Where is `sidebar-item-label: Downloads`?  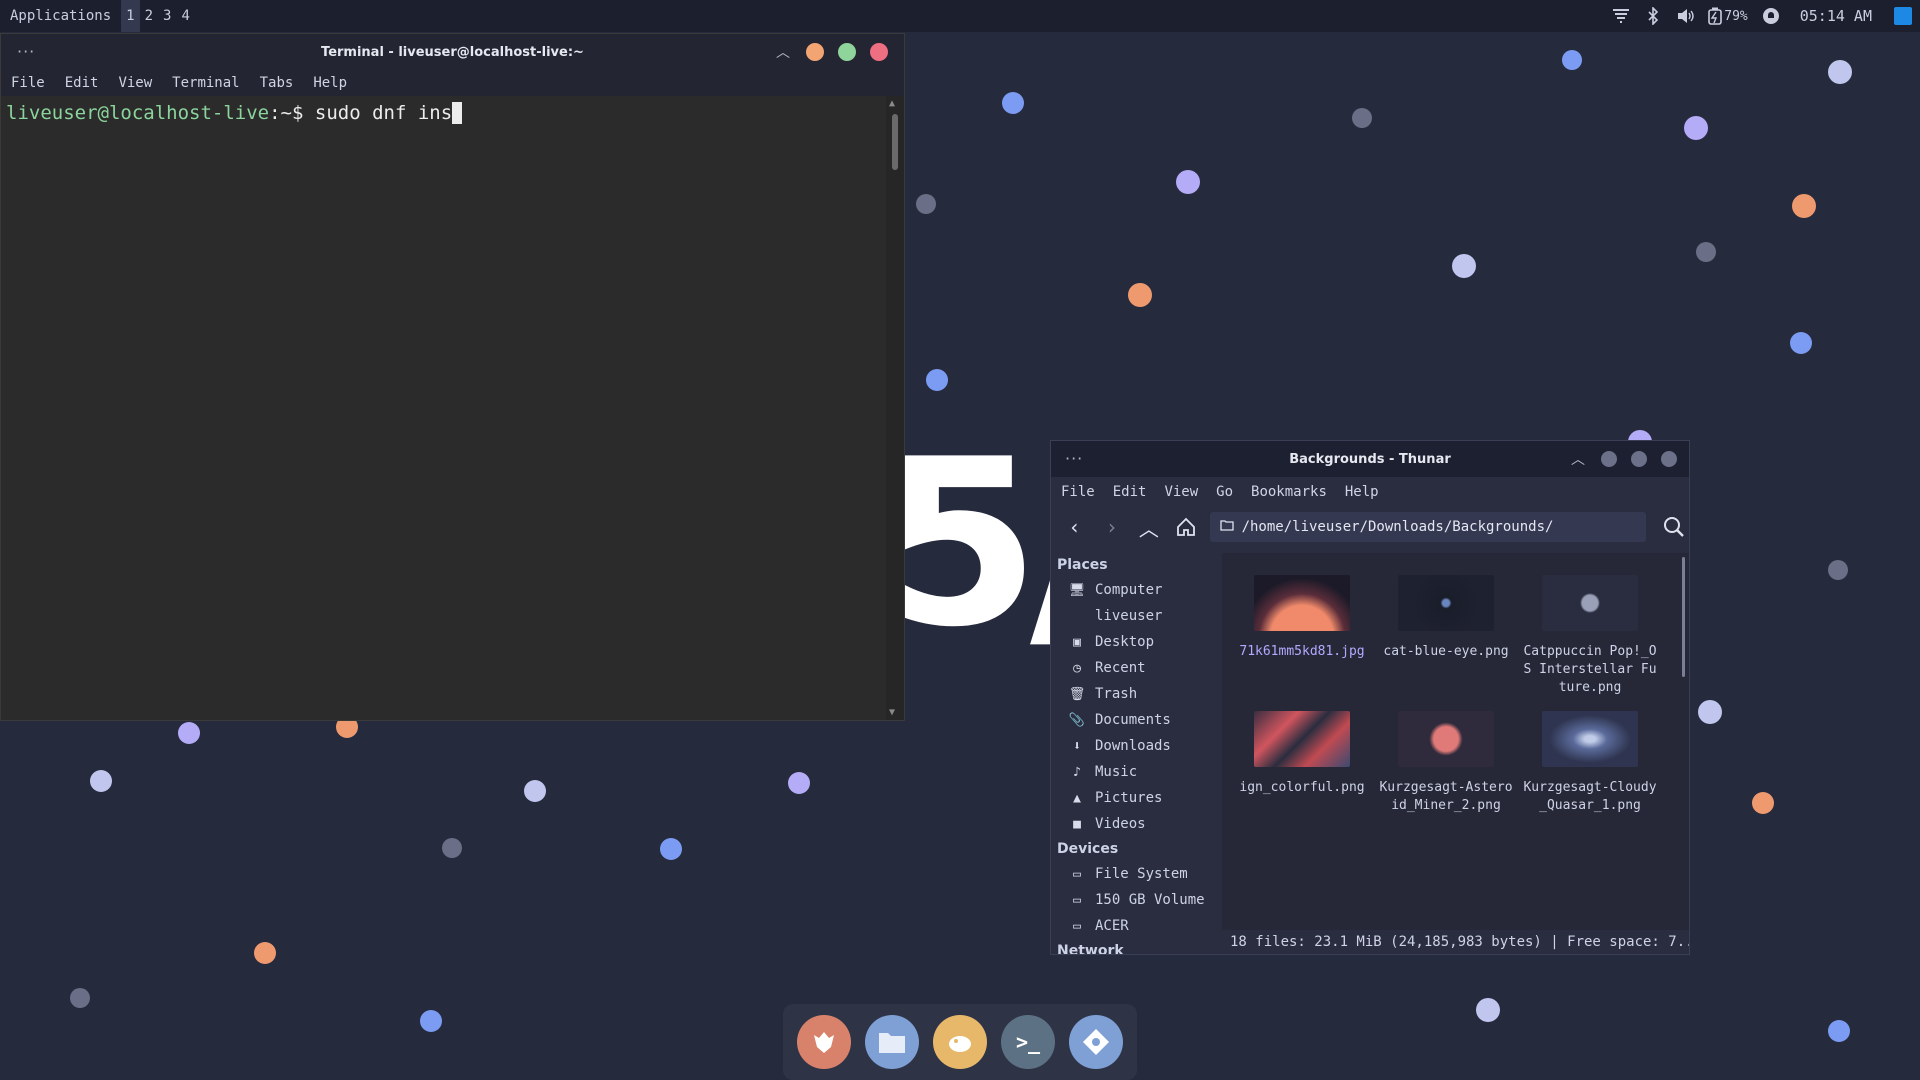
sidebar-item-label: Downloads is located at coordinates (1133, 746).